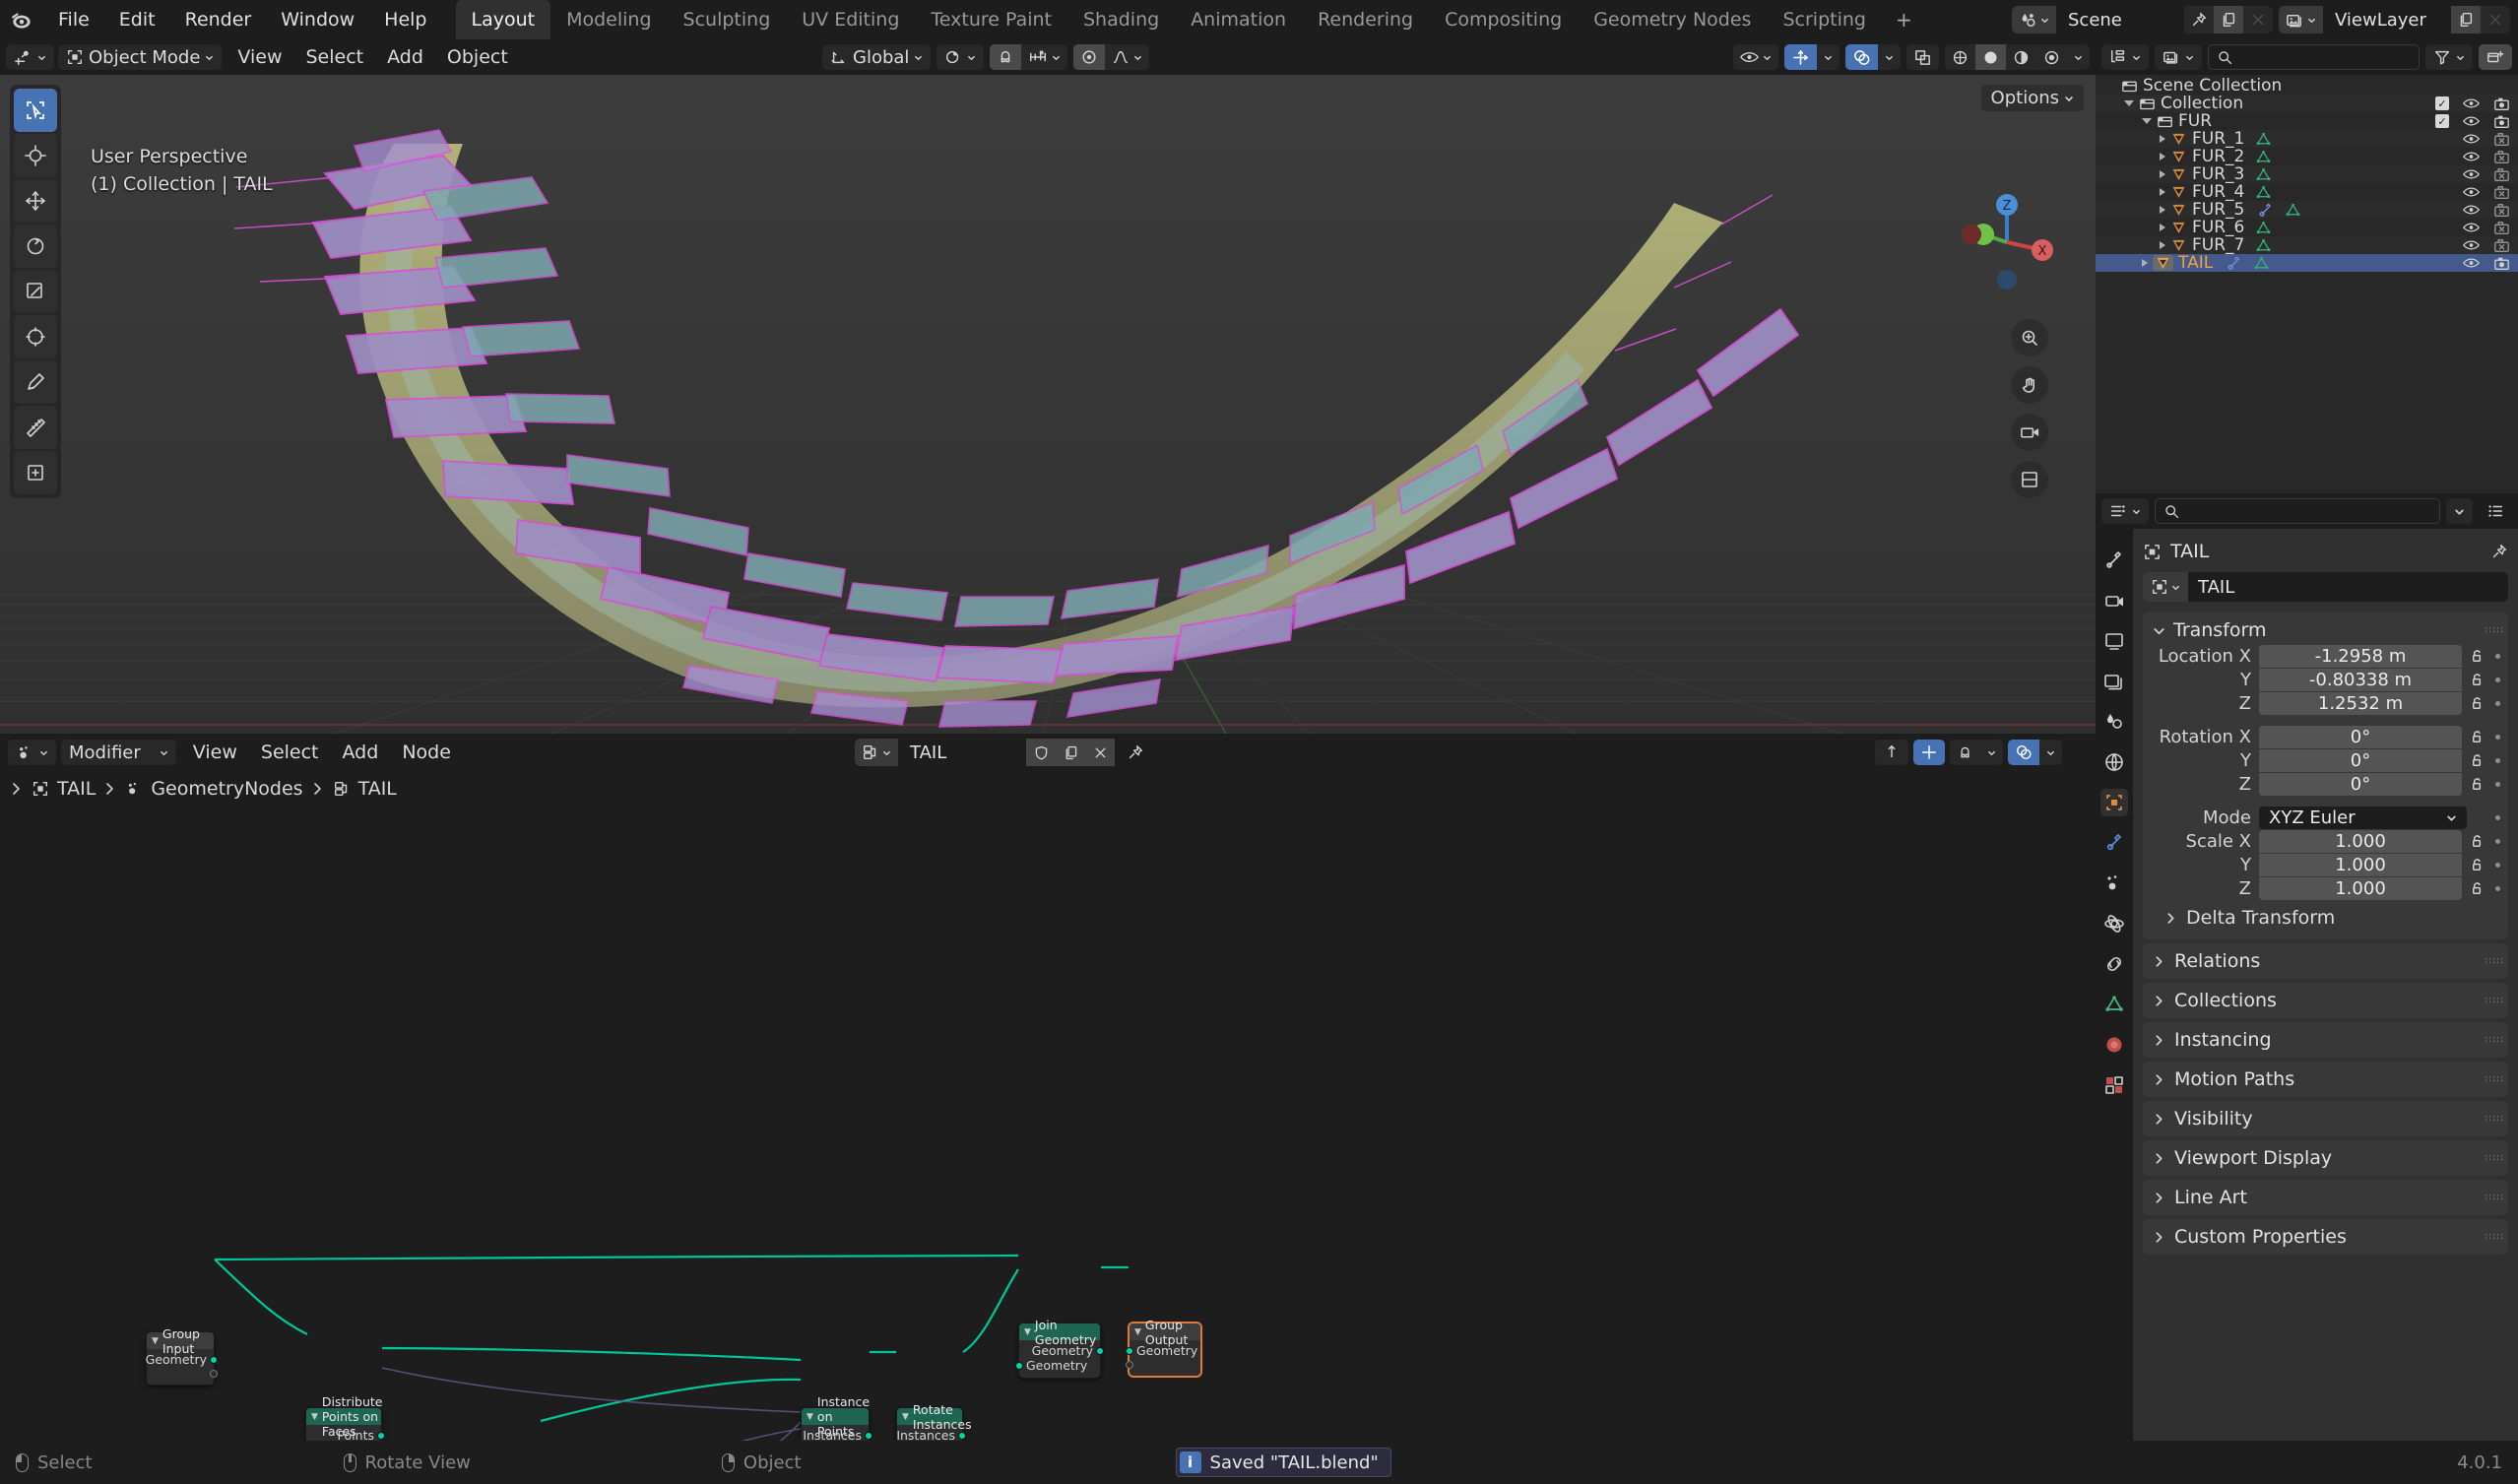 This screenshot has width=2518, height=1484. Describe the element at coordinates (1976, 752) in the screenshot. I see `node-snap-group` at that location.